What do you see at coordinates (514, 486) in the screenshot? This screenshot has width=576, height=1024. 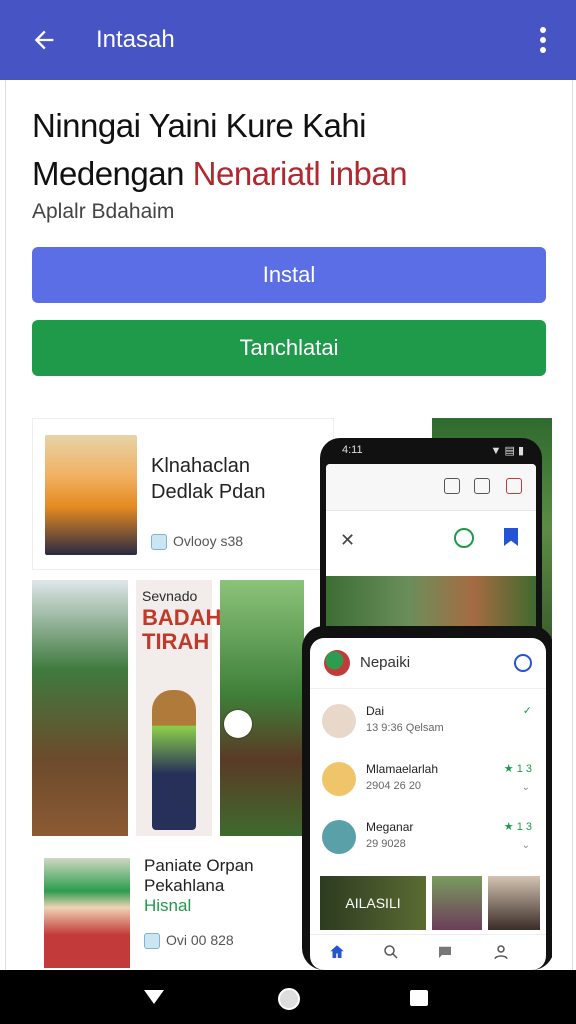 I see `pin-icon` at bounding box center [514, 486].